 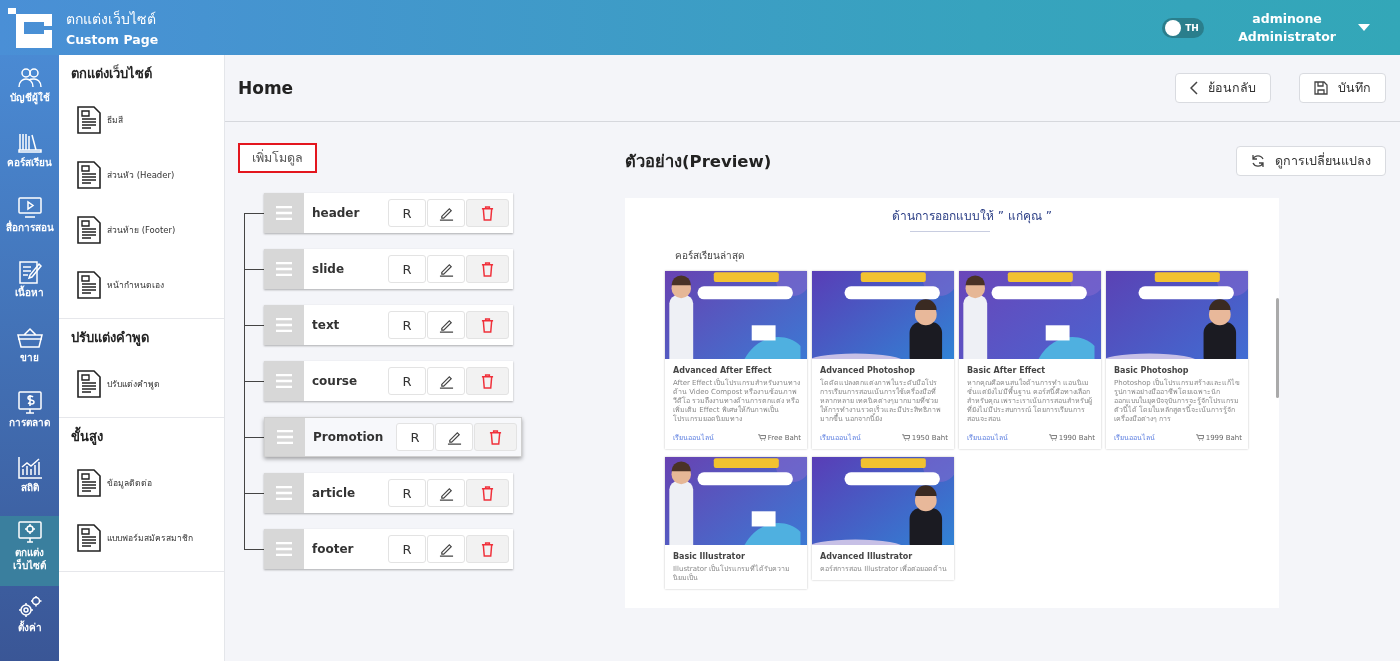 I want to click on submenu-item: ข้อมูลติดต่อ, so click(x=147, y=482).